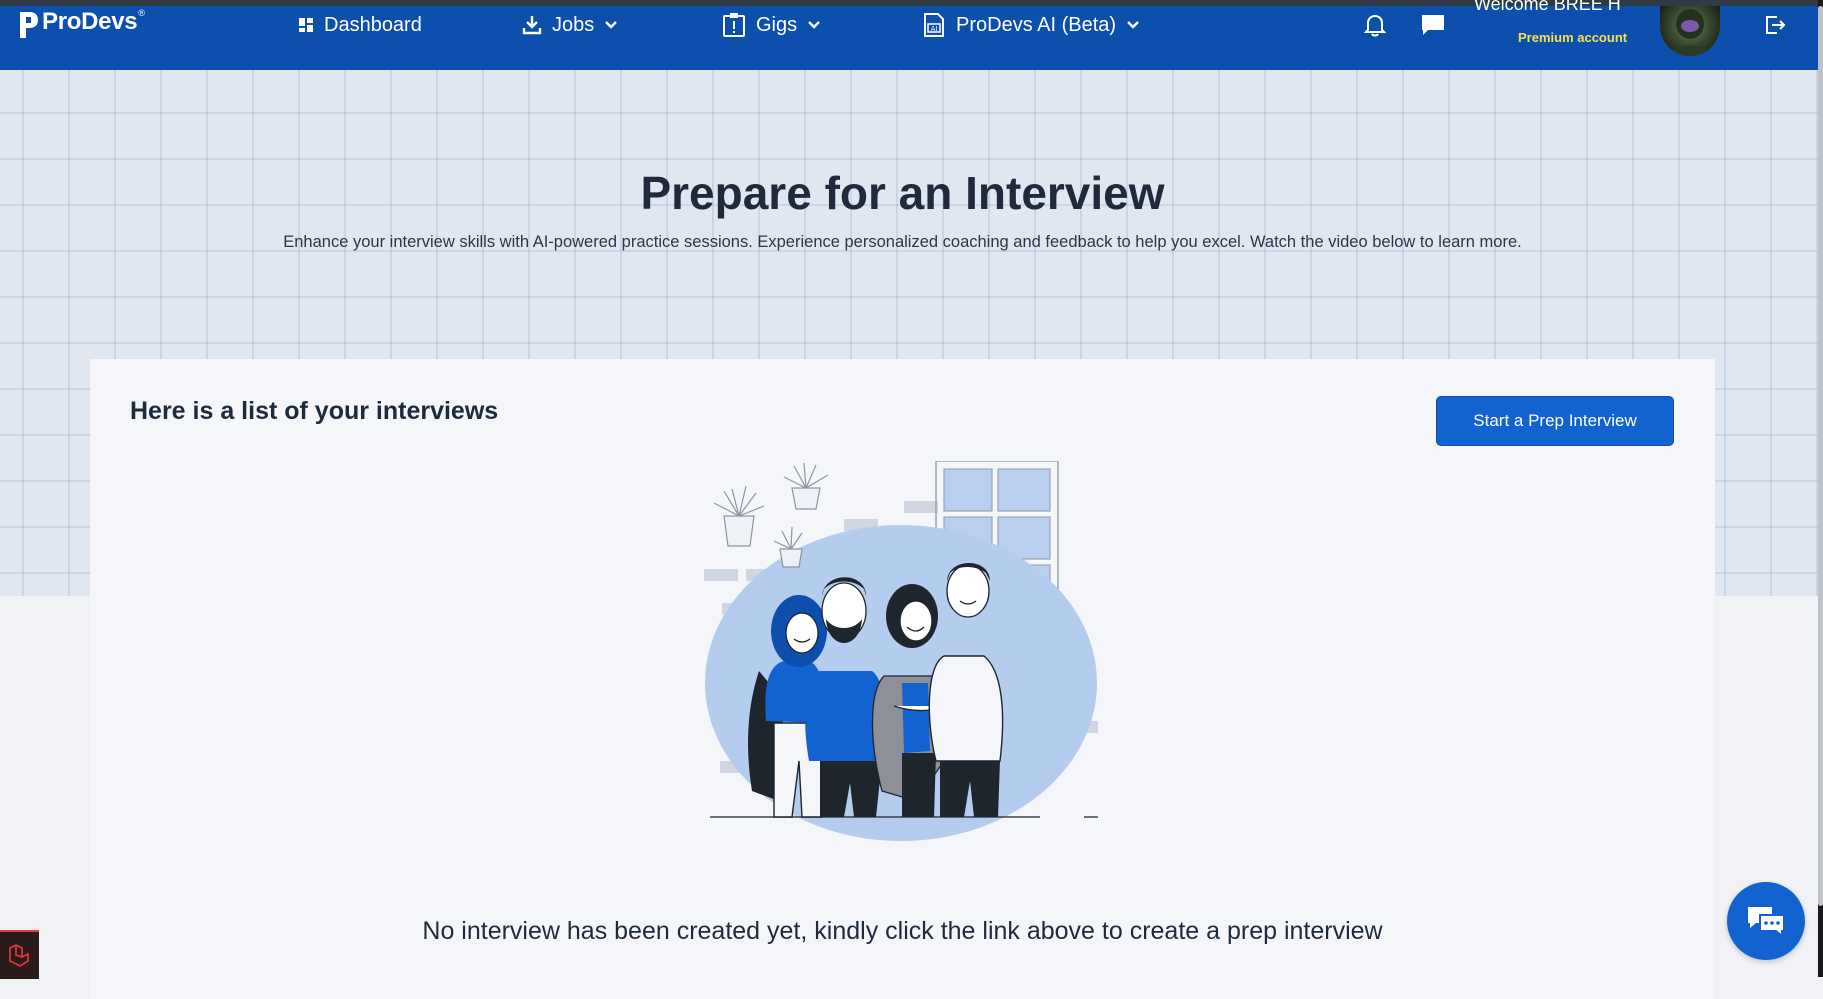  Describe the element at coordinates (1555, 421) in the screenshot. I see `start-prep-interview-button: Start a Prep Interview` at that location.